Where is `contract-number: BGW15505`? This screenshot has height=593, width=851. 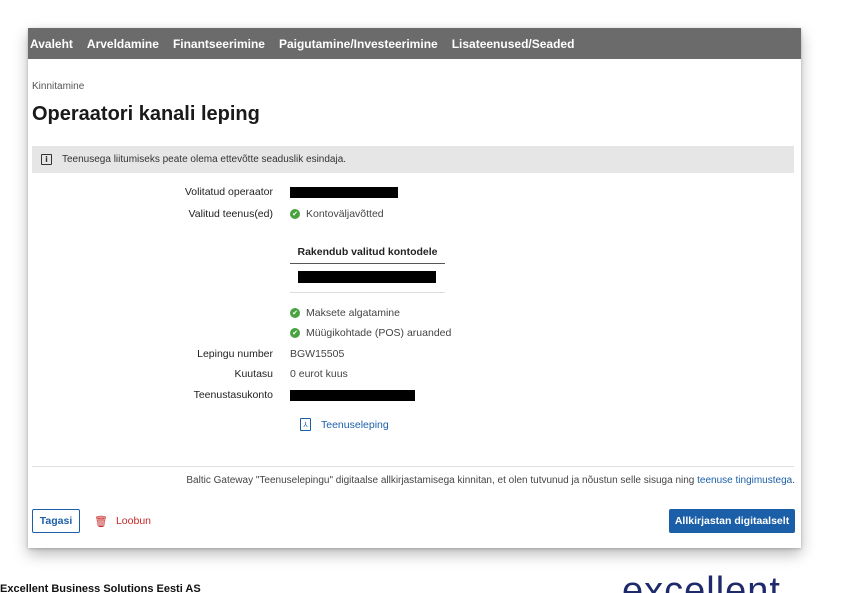
contract-number: BGW15505 is located at coordinates (317, 354).